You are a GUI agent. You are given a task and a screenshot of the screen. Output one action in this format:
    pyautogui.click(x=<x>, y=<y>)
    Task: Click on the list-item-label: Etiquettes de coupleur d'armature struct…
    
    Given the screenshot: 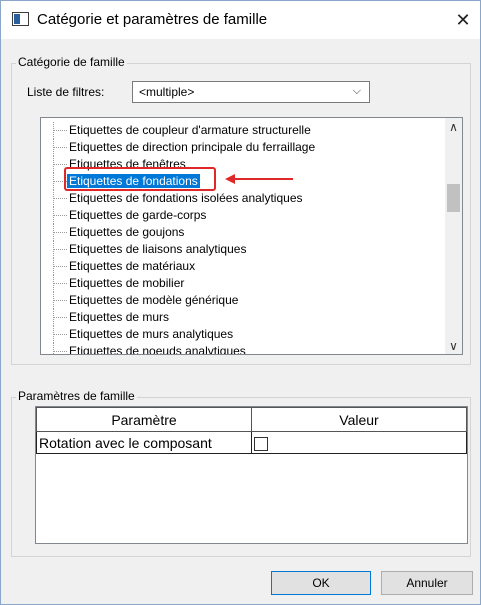 What is the action you would take?
    pyautogui.click(x=190, y=130)
    